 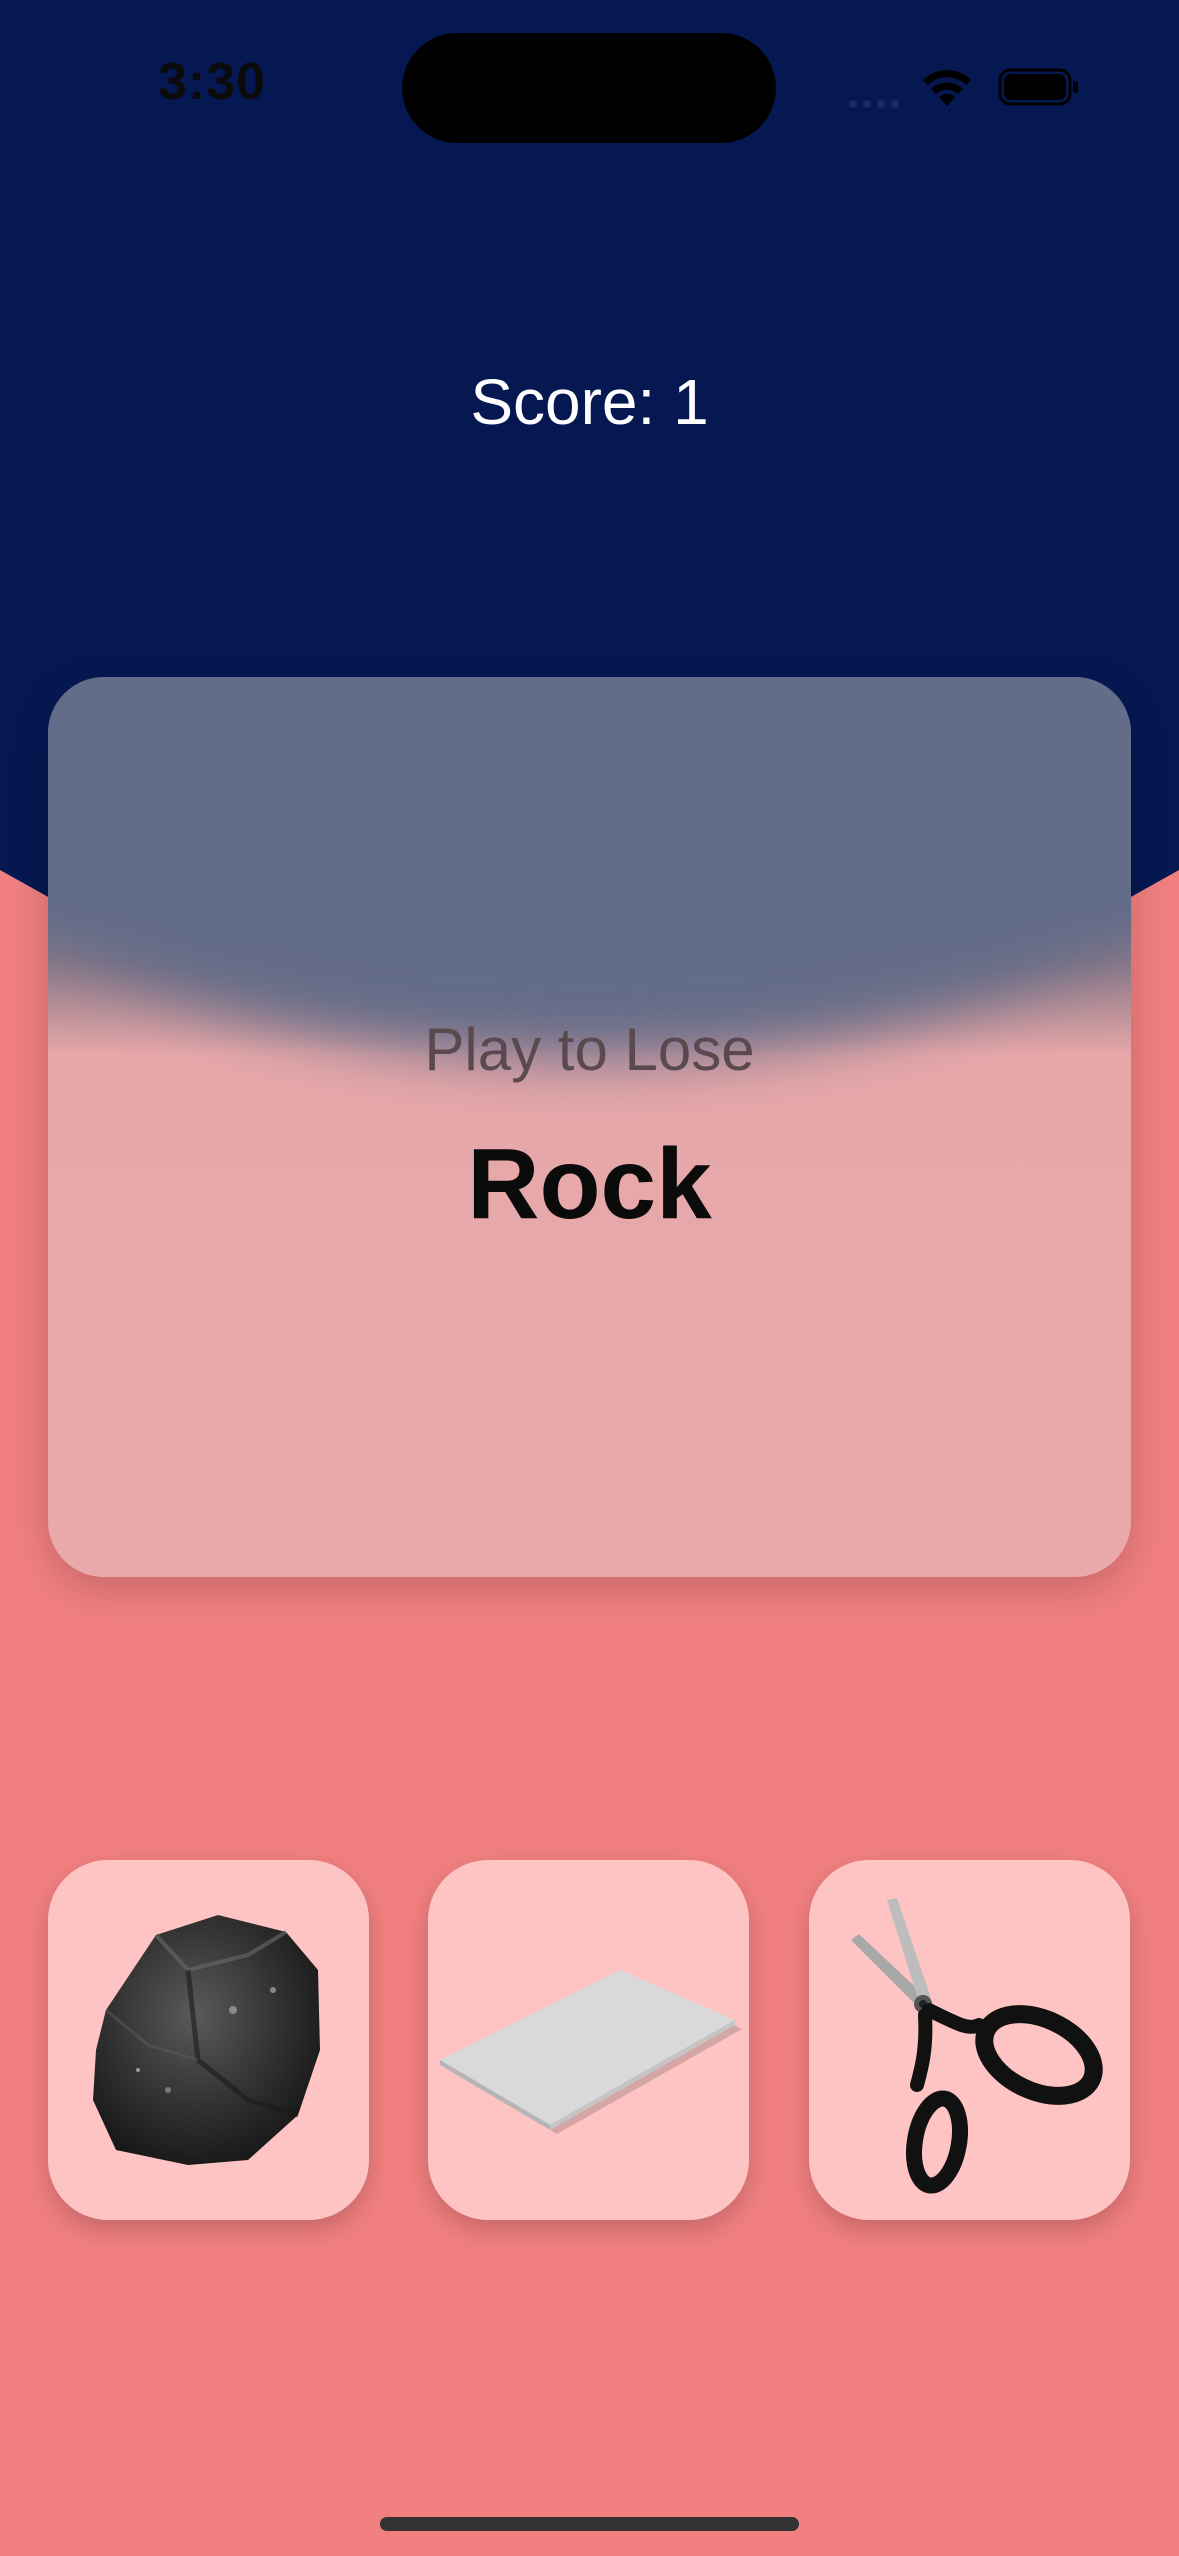 What do you see at coordinates (977, 2046) in the screenshot?
I see `scissors-icon` at bounding box center [977, 2046].